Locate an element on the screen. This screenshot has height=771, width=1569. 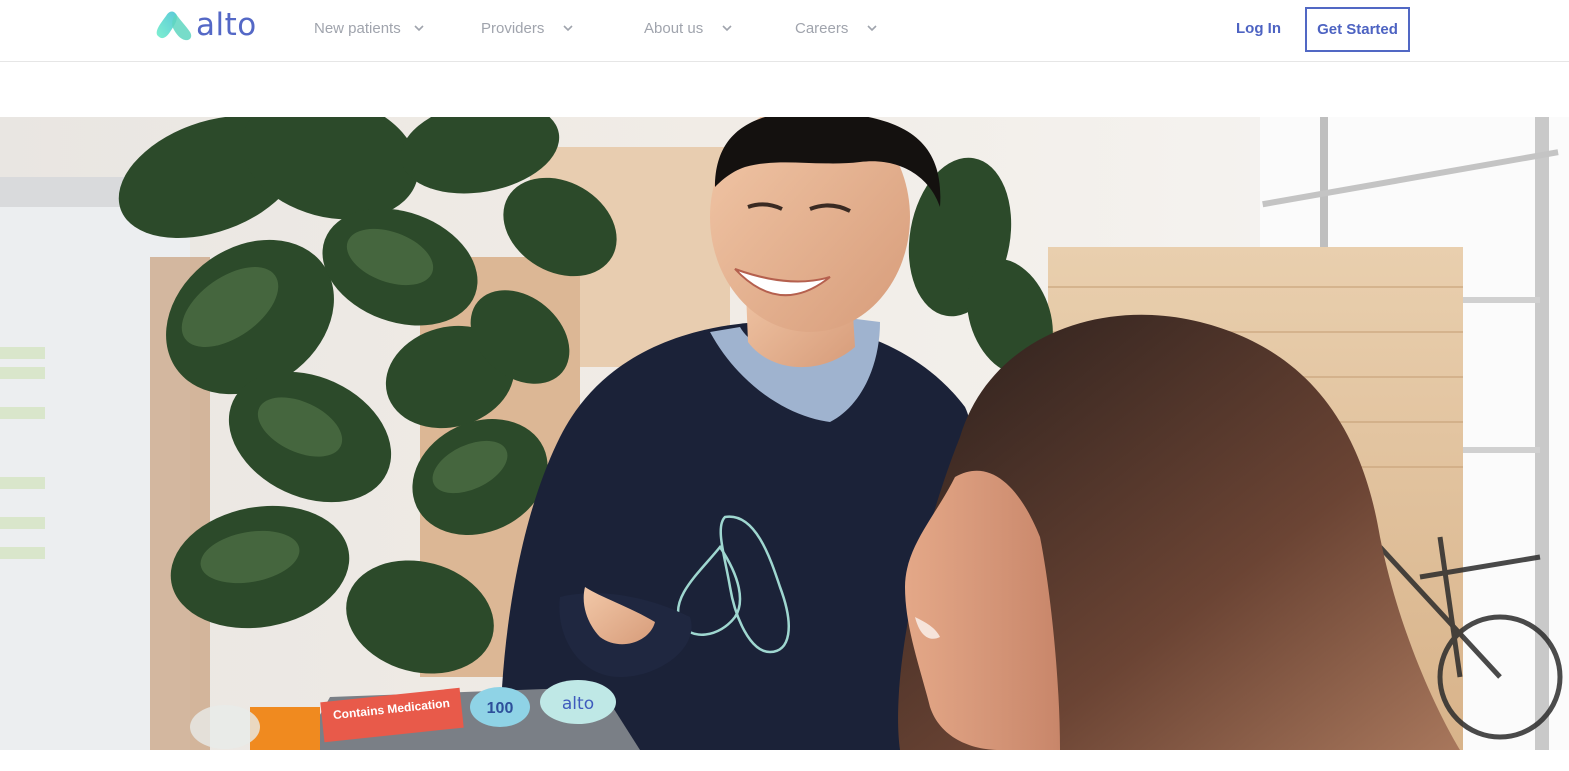
sticker-100-text: 100 is located at coordinates (500, 708).